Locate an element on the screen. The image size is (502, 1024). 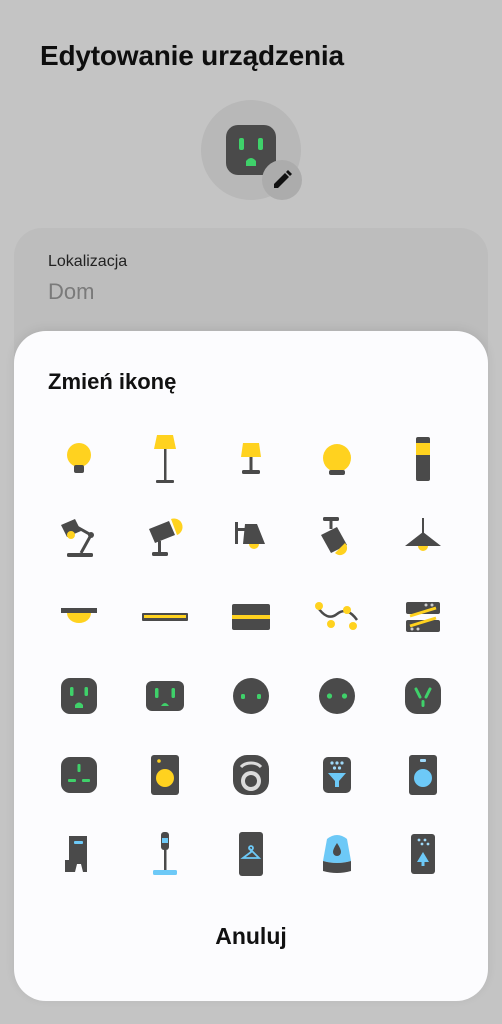
ceiling-light-icon is located at coordinates (79, 615).